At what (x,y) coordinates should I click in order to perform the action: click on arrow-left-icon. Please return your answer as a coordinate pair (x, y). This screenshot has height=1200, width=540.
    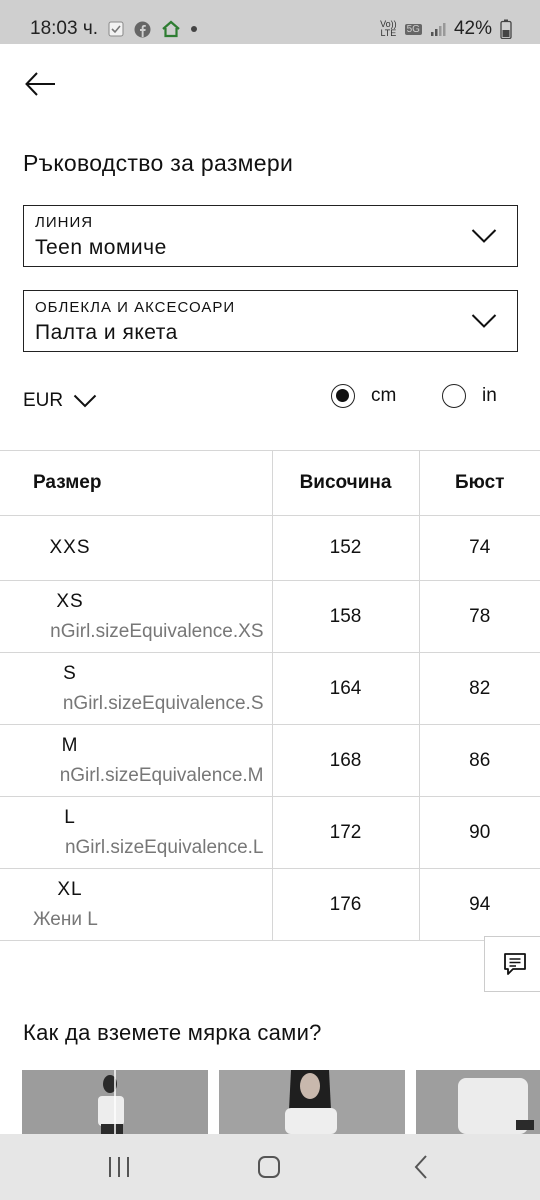
    Looking at the image, I should click on (40, 84).